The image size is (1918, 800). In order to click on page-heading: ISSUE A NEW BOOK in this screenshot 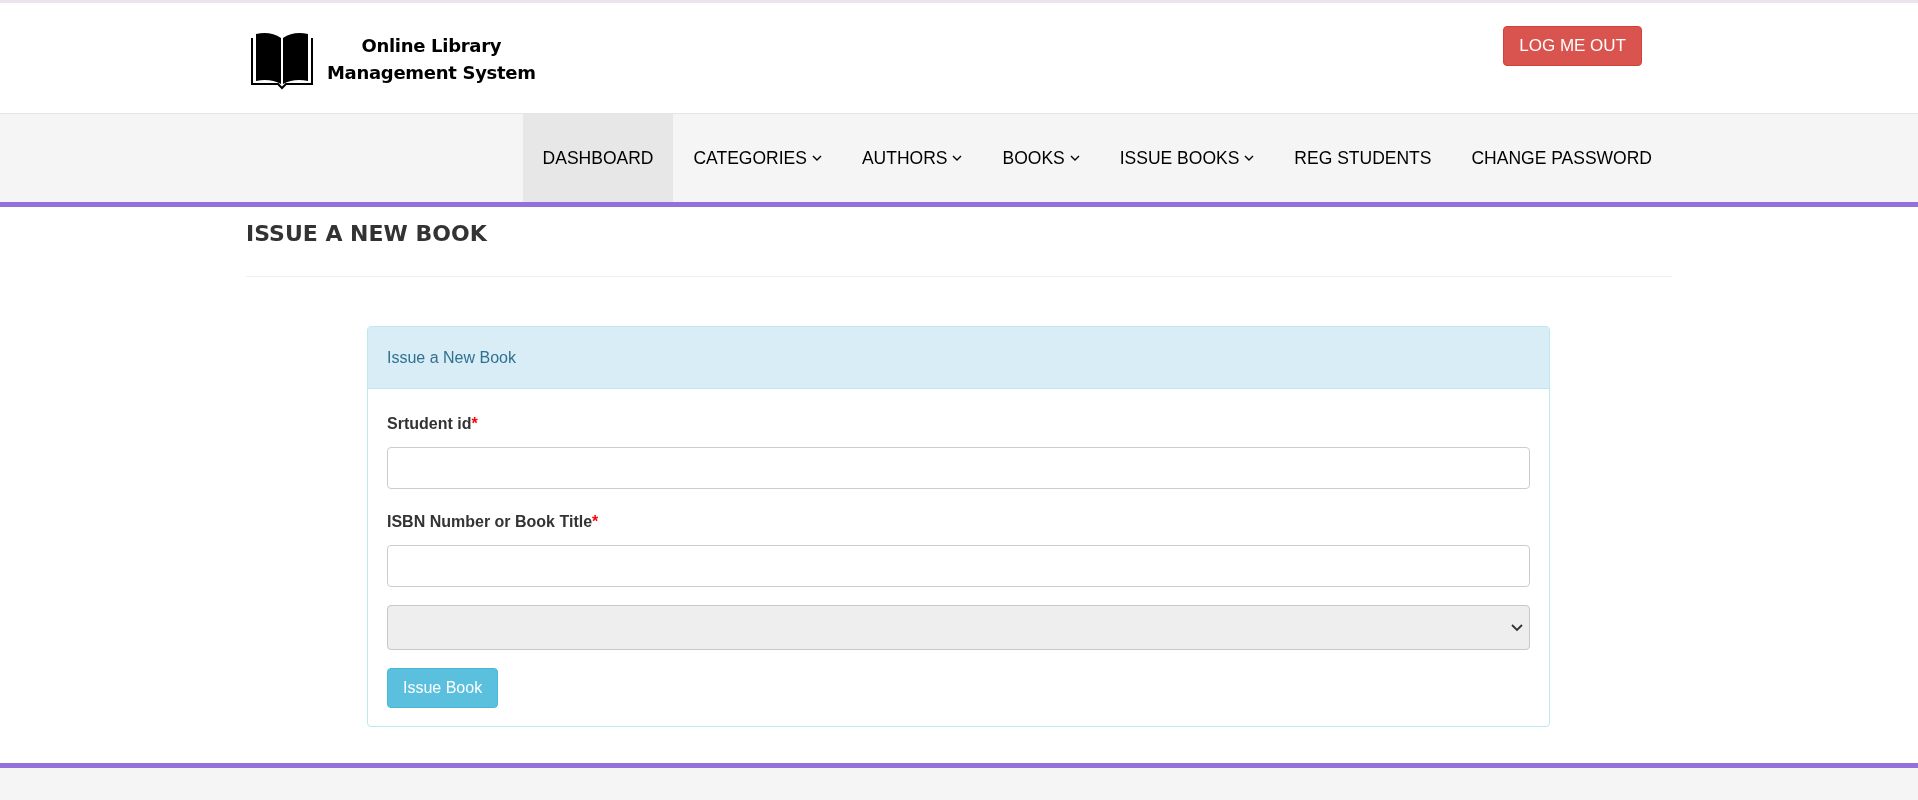, I will do `click(959, 249)`.